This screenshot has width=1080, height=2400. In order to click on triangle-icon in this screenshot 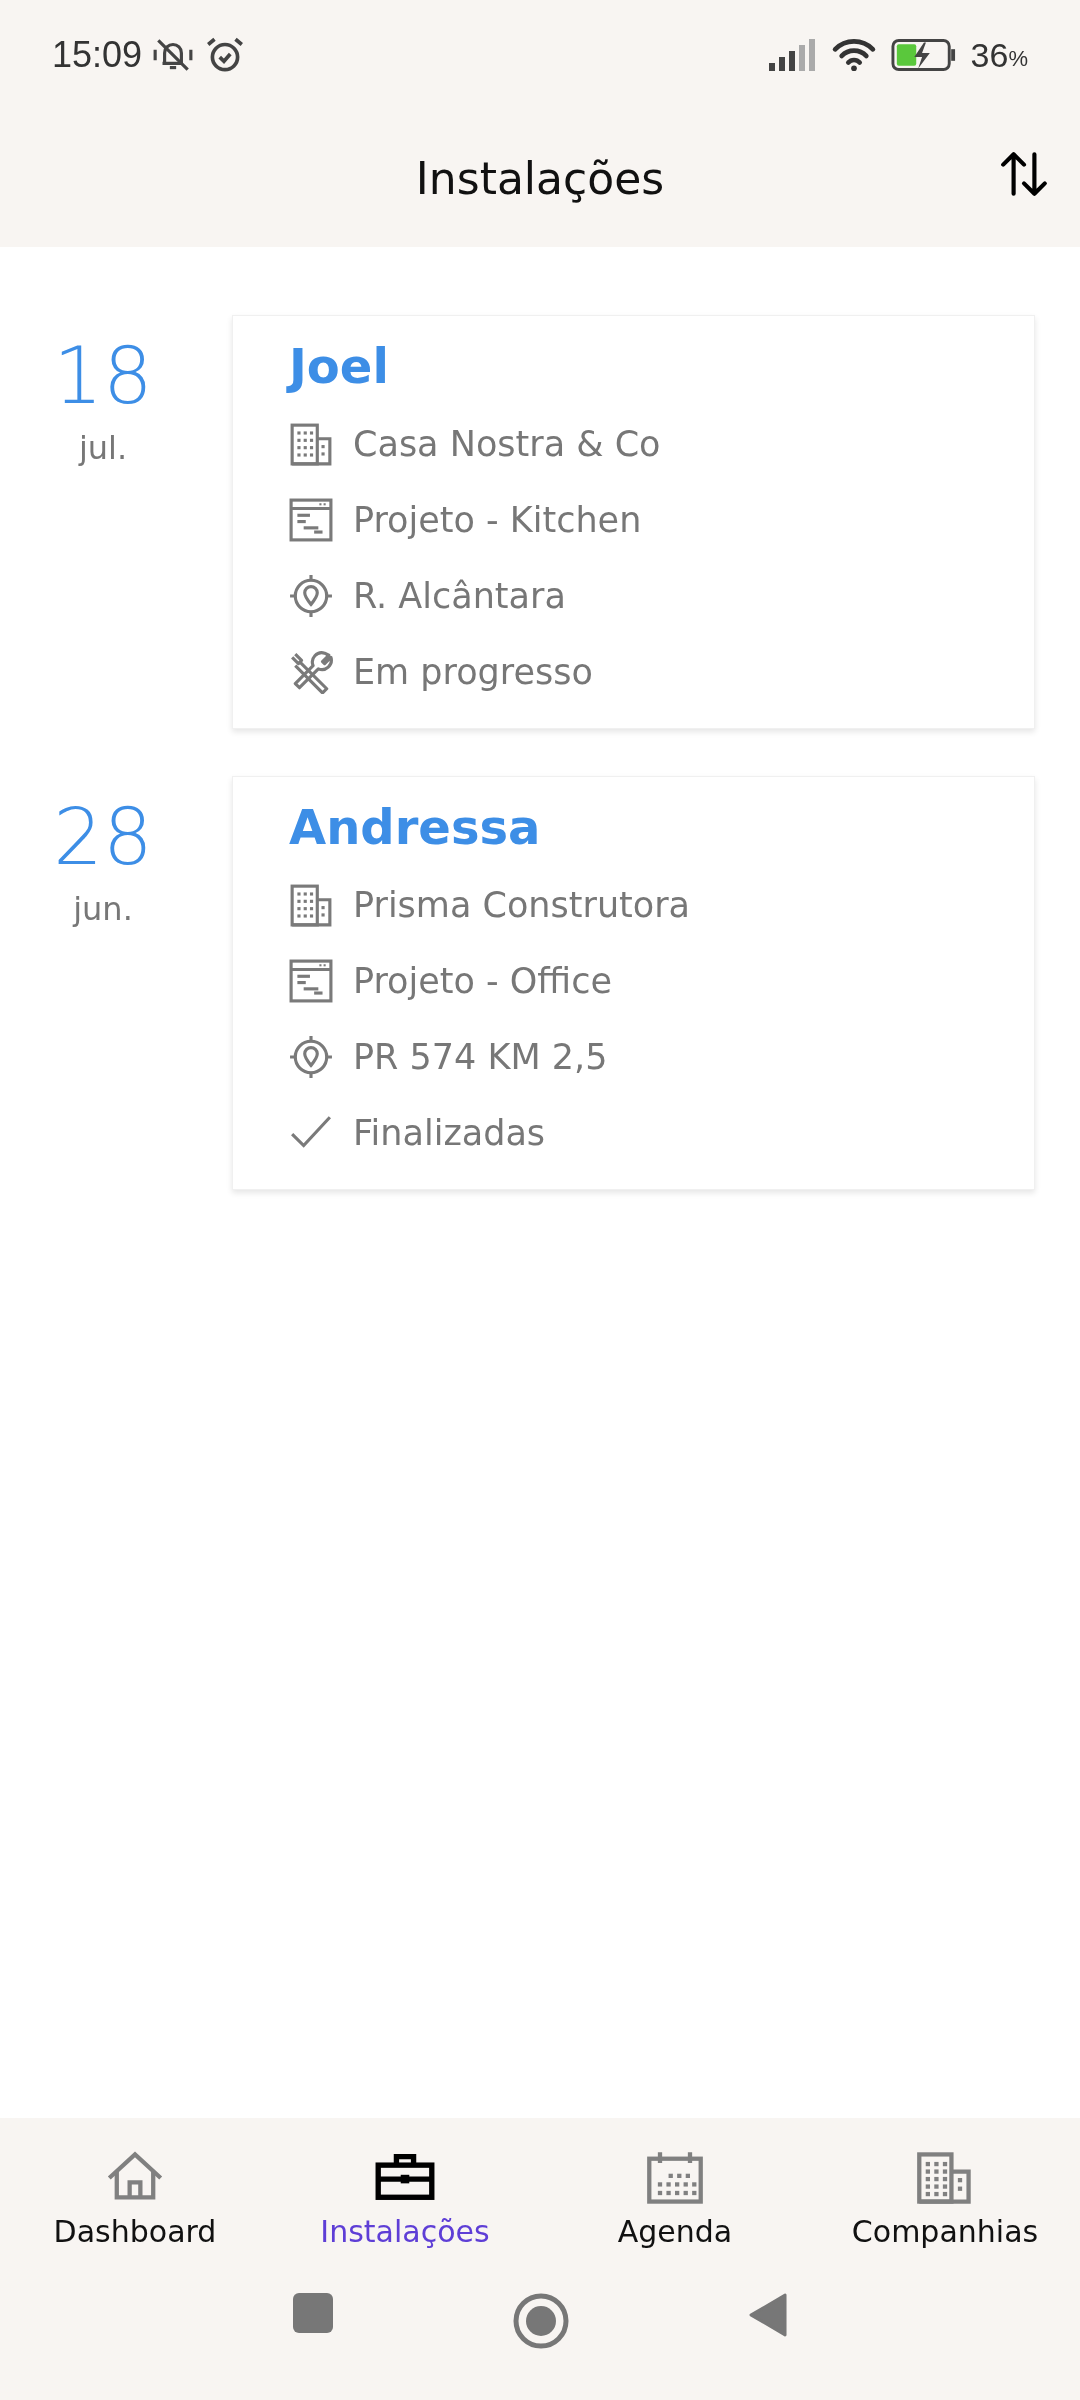, I will do `click(768, 2315)`.